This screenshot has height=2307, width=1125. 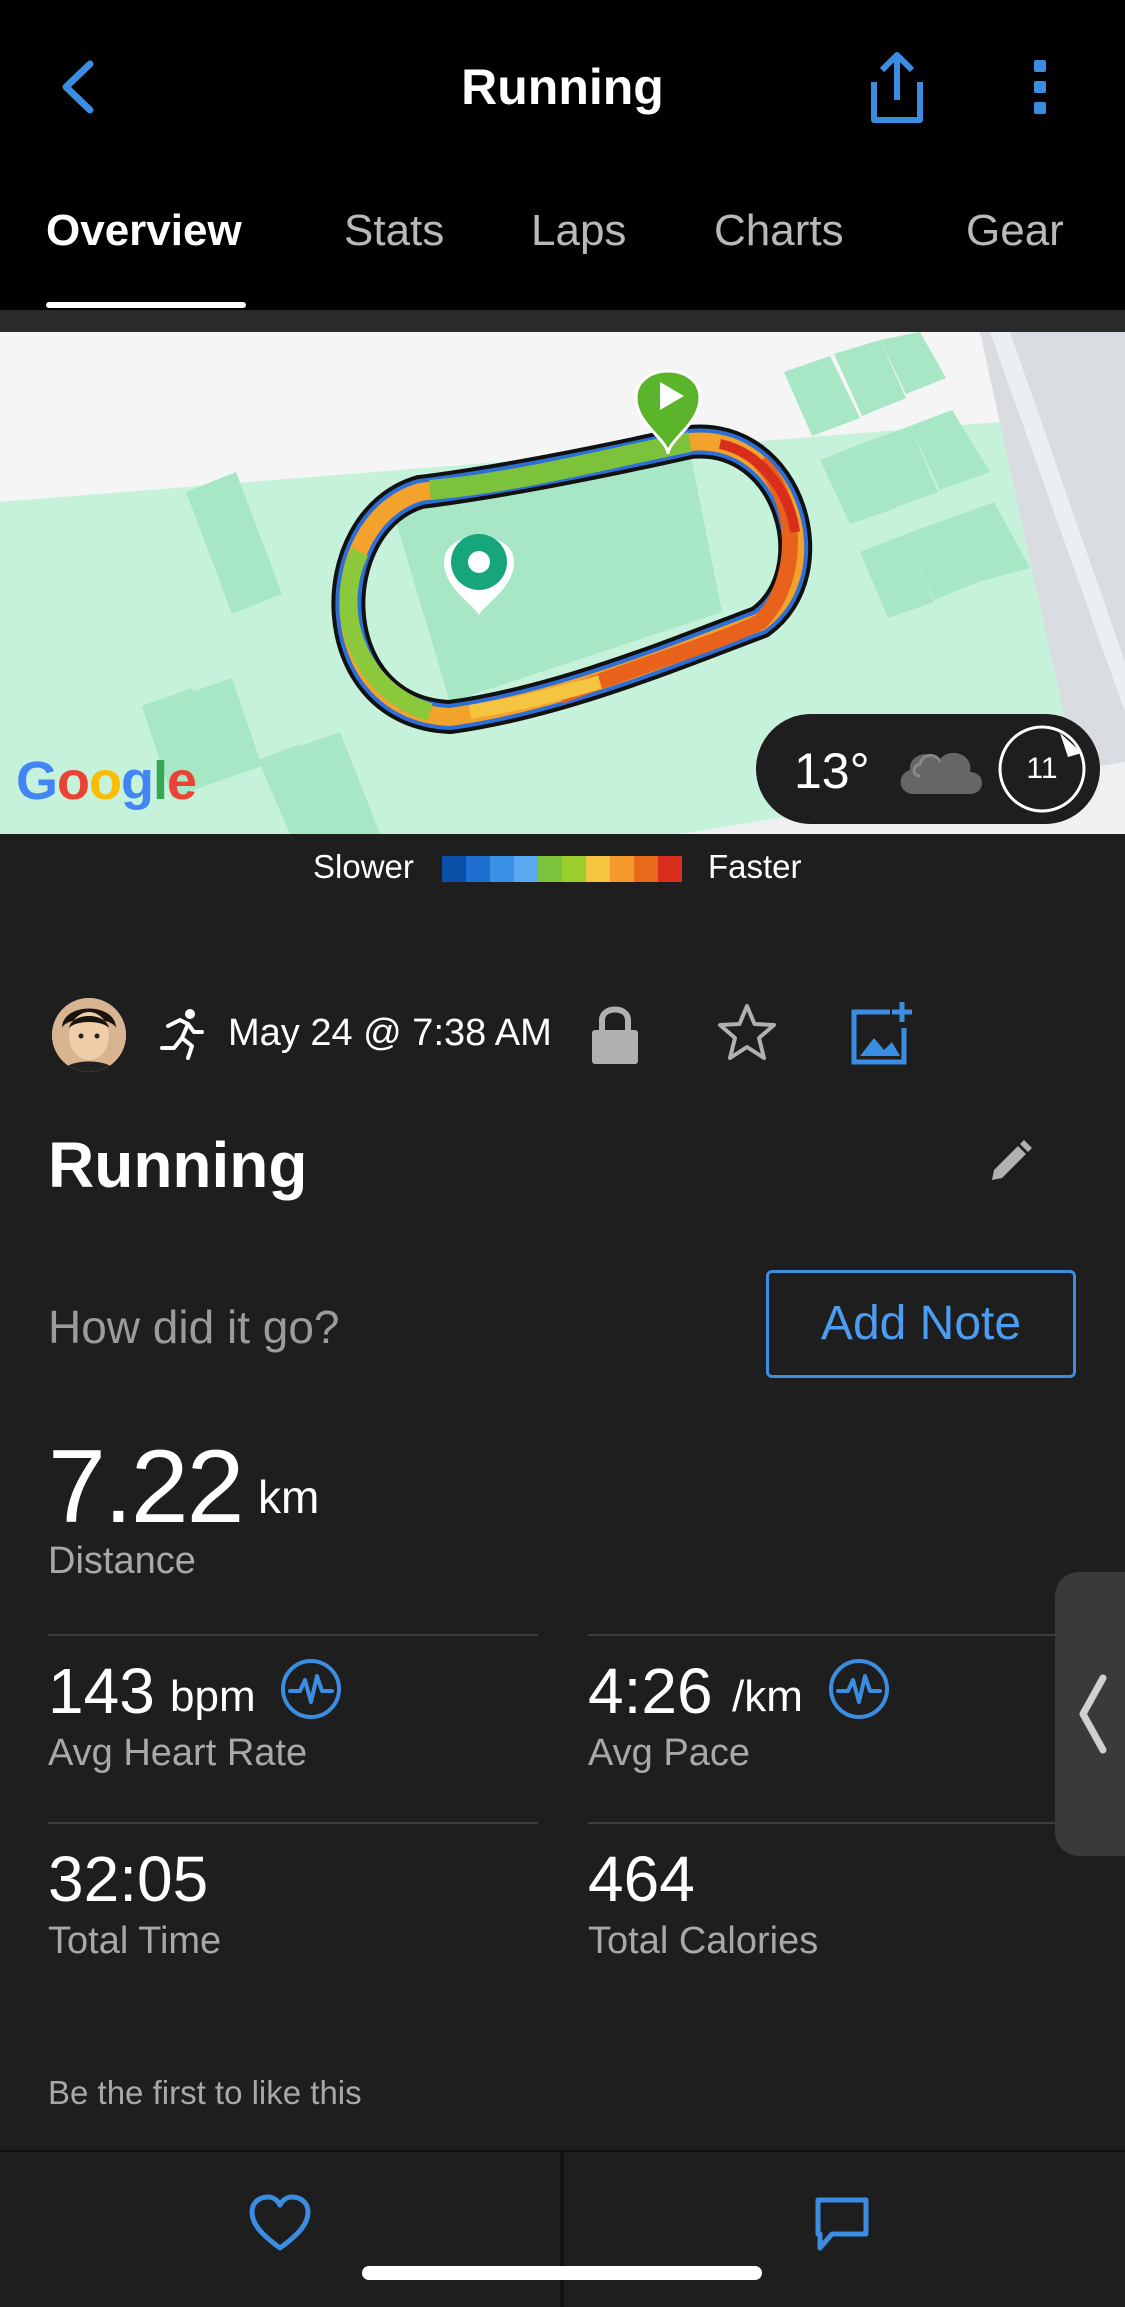 What do you see at coordinates (394, 231) in the screenshot?
I see `tab-stats: Stats` at bounding box center [394, 231].